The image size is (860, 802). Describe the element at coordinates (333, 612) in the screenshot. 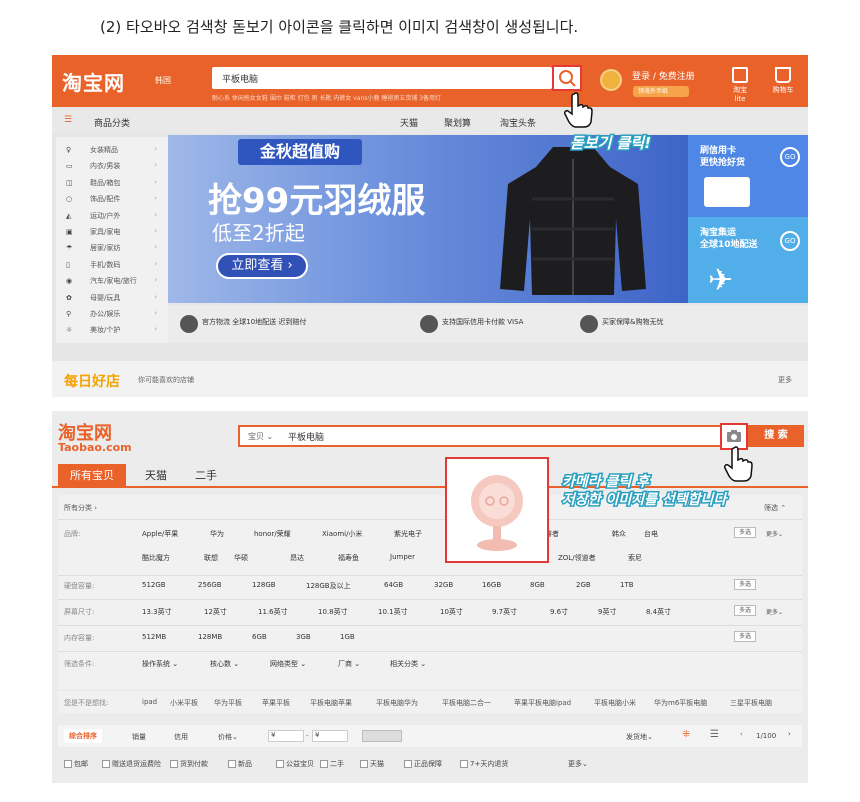

I see `screen-option: 10.8英寸` at that location.